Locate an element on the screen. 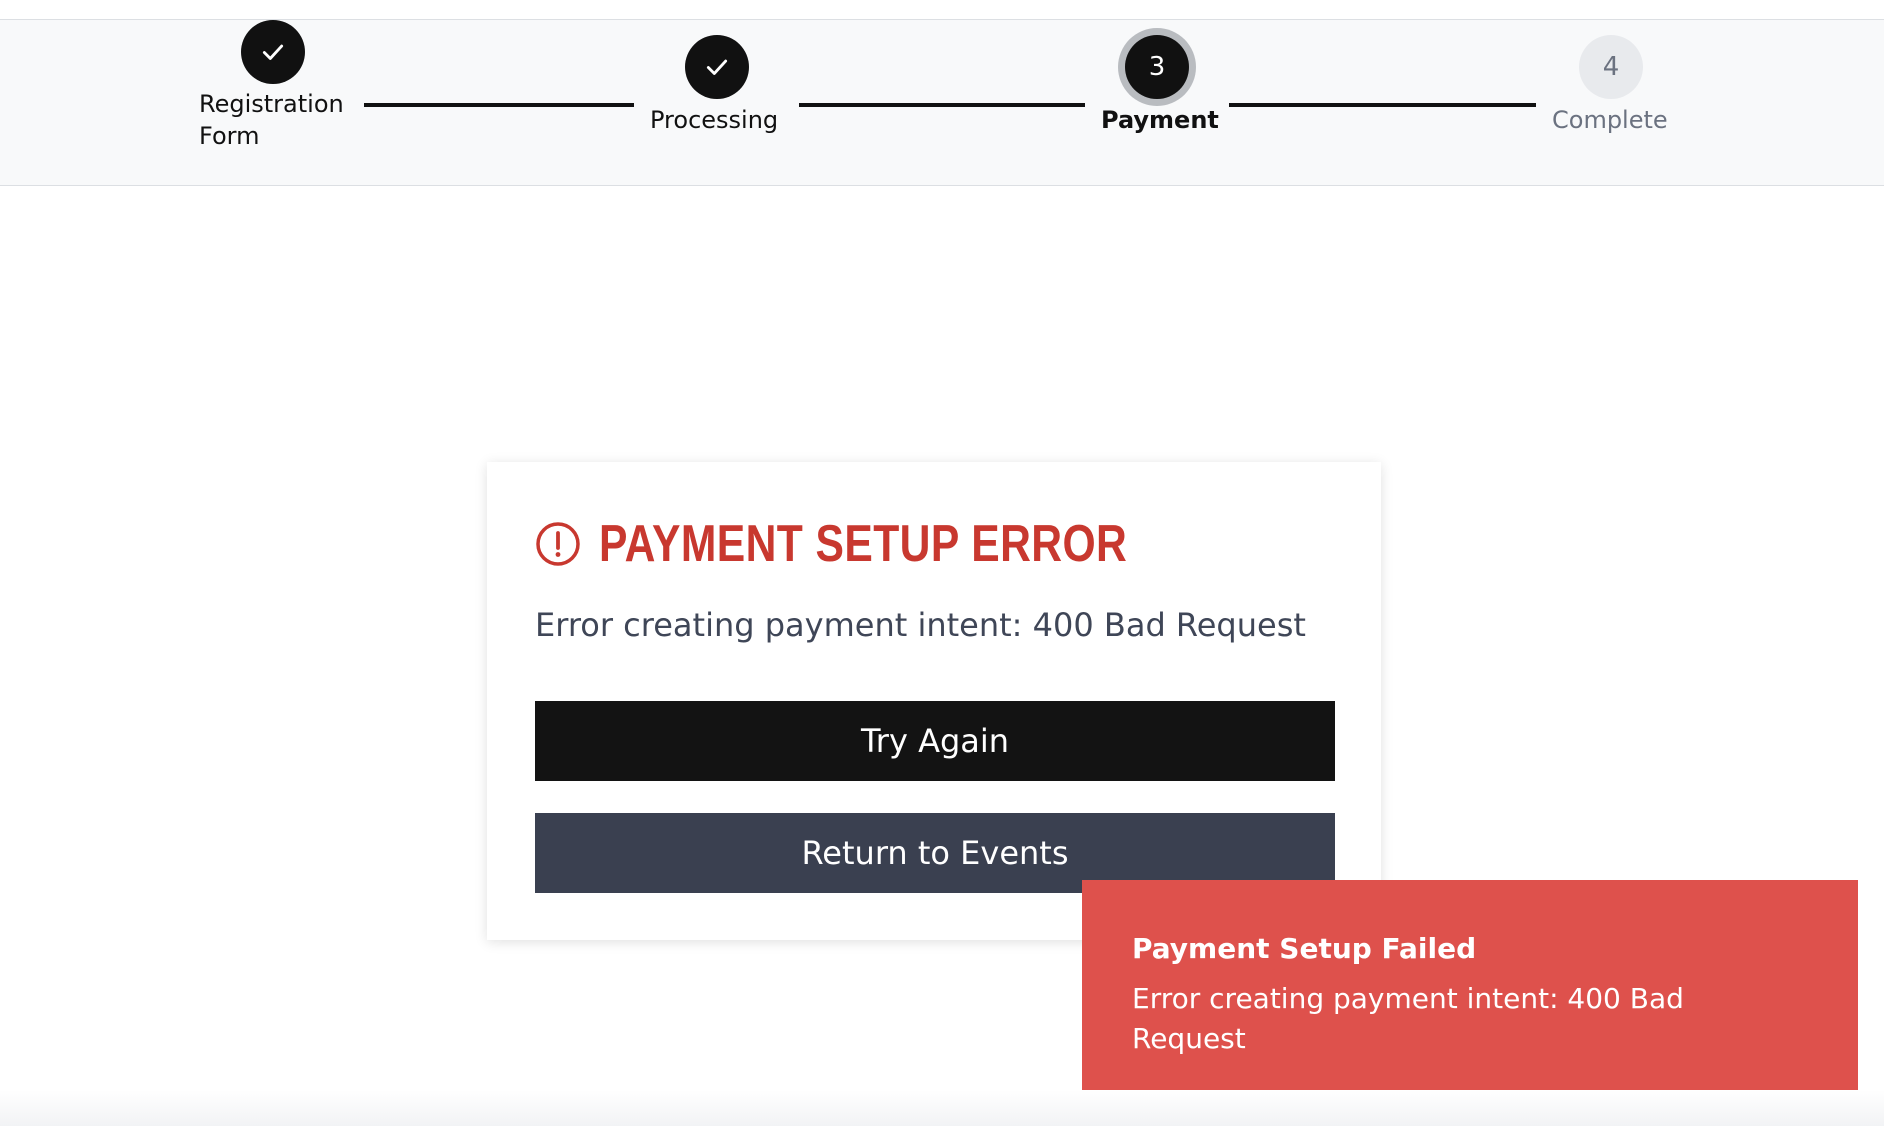  step-2-label: Processing is located at coordinates (714, 120).